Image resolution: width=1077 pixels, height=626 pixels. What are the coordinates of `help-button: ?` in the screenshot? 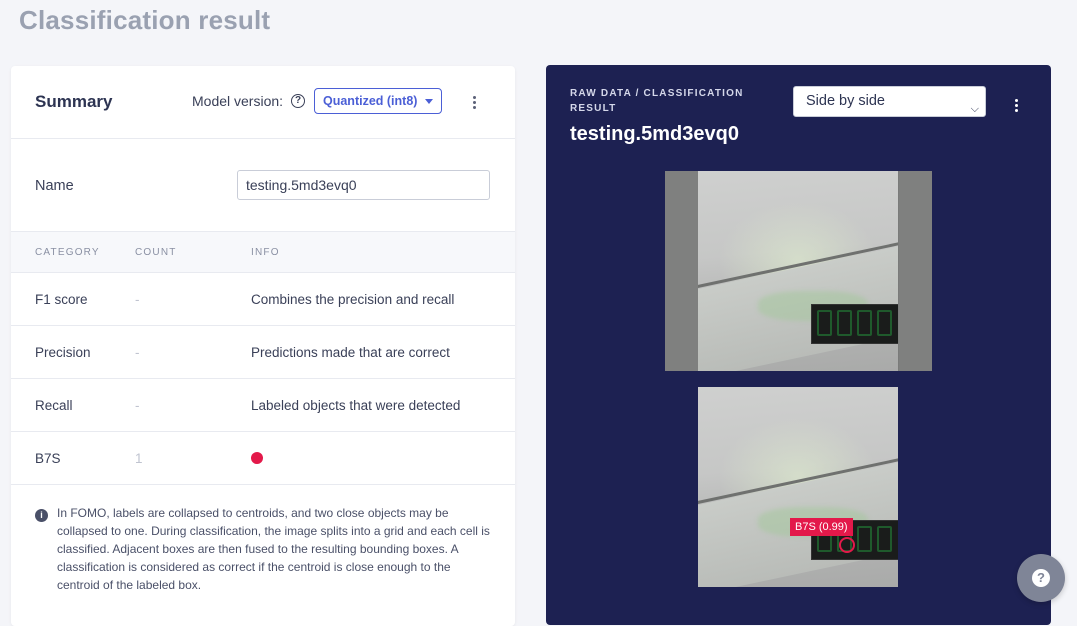 It's located at (1041, 578).